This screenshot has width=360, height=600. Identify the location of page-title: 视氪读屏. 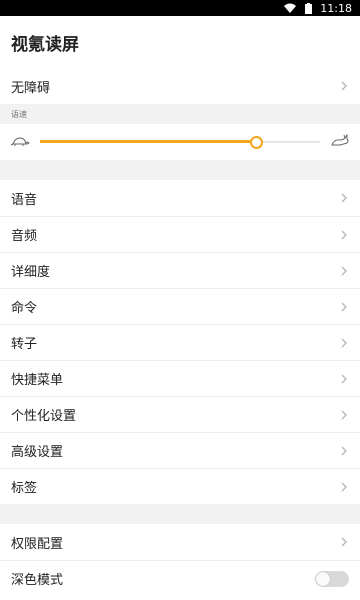
(45, 44).